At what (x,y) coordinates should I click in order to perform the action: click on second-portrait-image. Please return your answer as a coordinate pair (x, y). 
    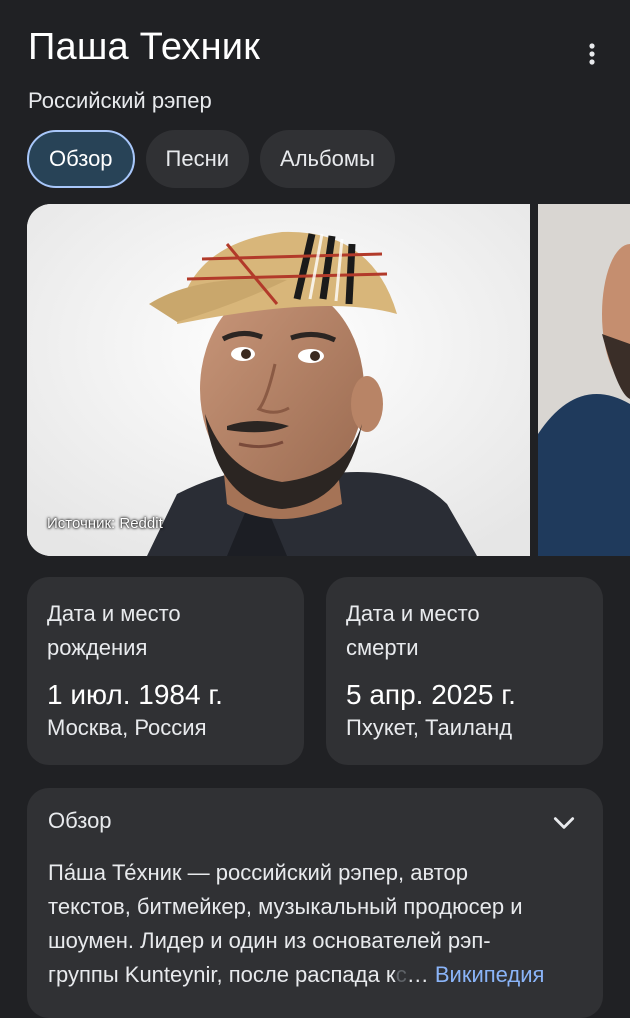
    Looking at the image, I should click on (584, 380).